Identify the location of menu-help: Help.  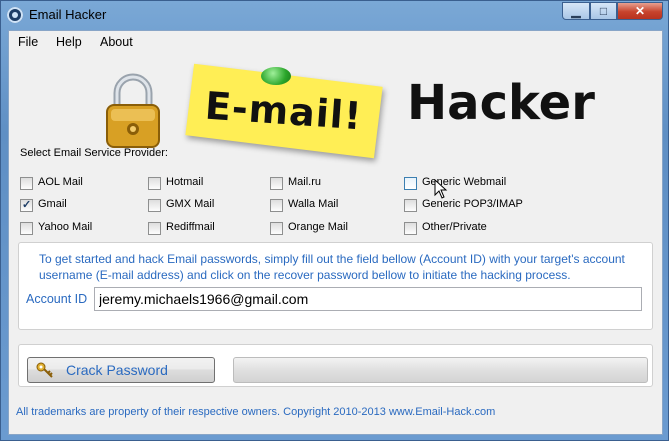
(69, 42).